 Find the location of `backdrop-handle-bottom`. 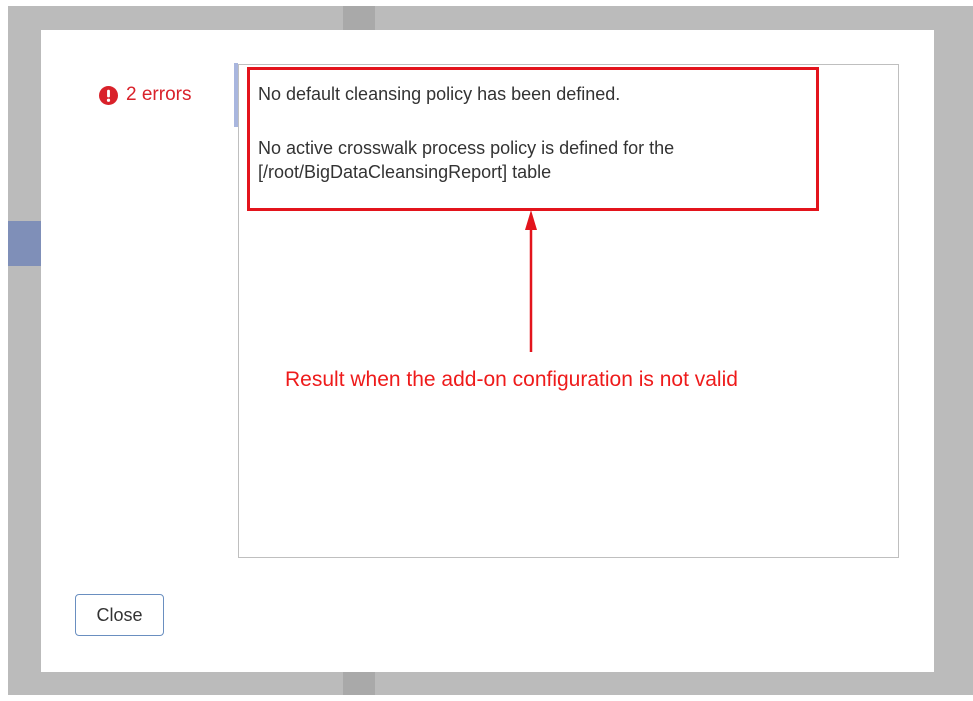

backdrop-handle-bottom is located at coordinates (359, 683).